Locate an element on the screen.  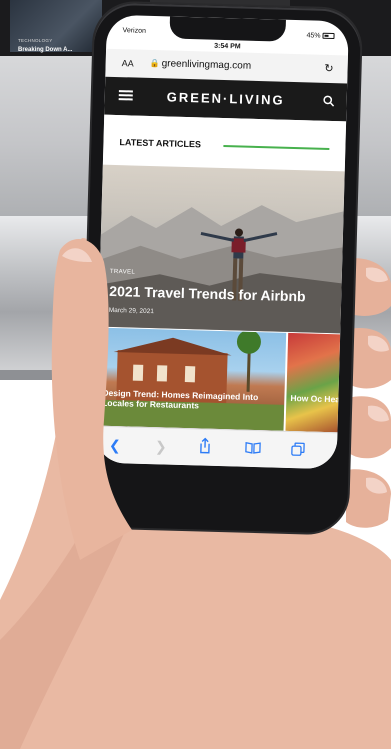
thumb-illustration is located at coordinates (91, 399).